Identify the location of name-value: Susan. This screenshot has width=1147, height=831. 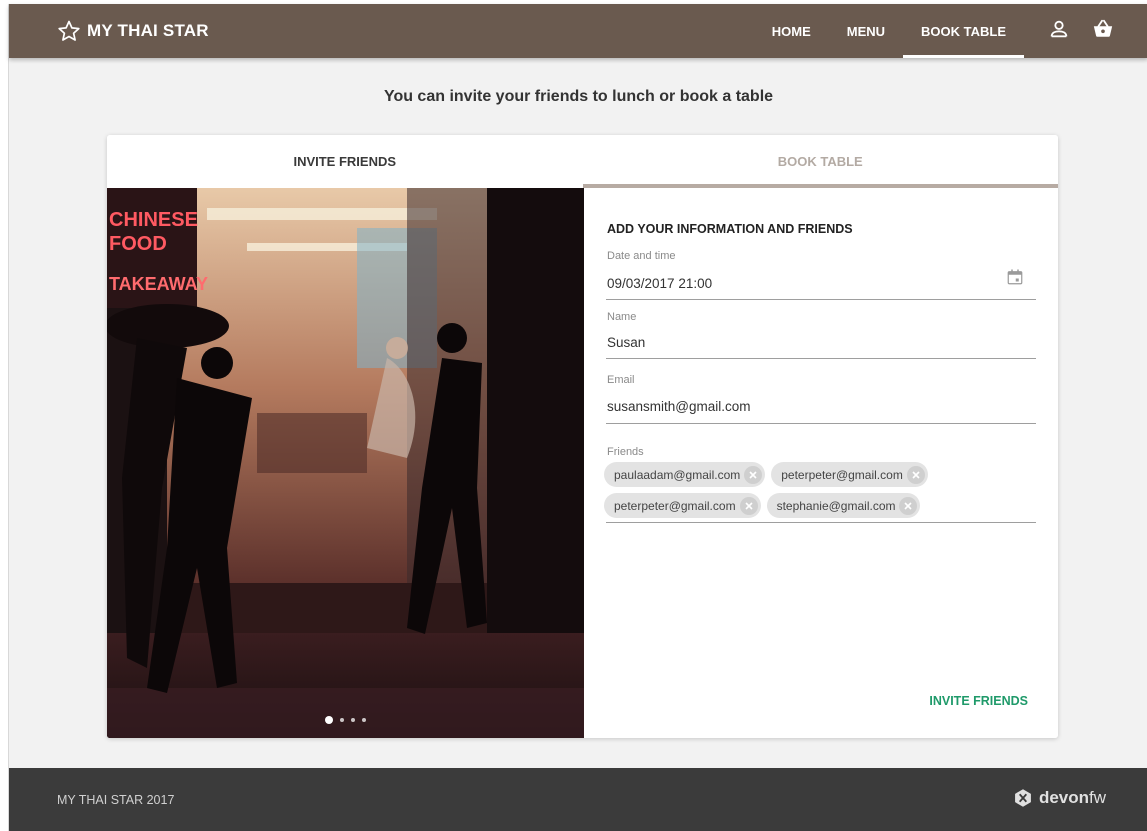
(626, 342).